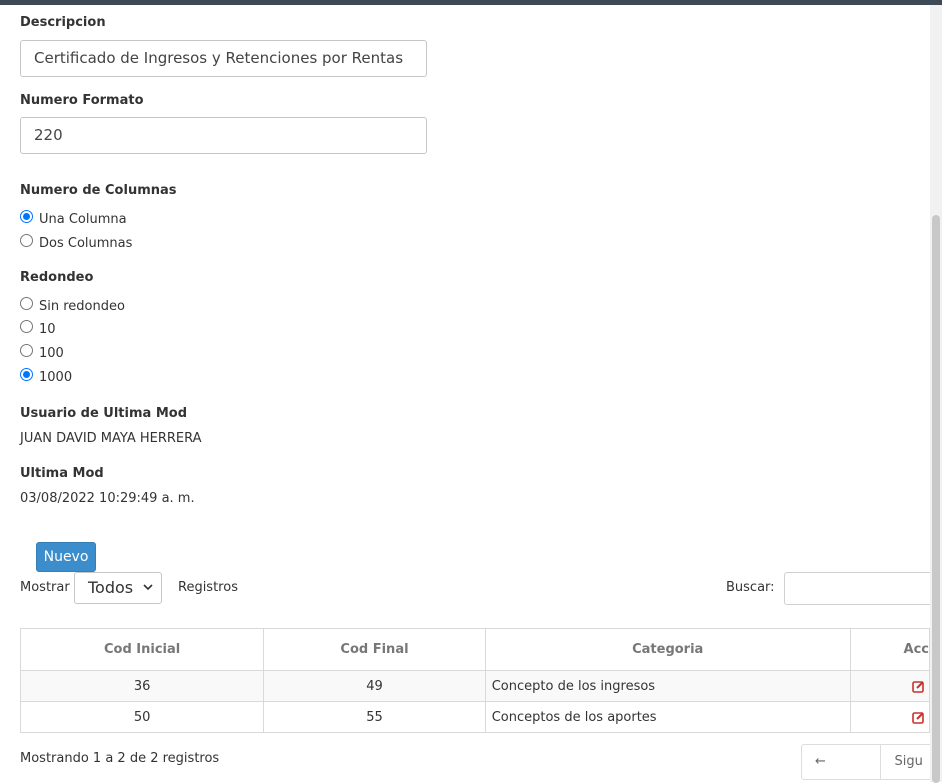  What do you see at coordinates (142, 649) in the screenshot?
I see `header-cod-inicial: Cod Inicial` at bounding box center [142, 649].